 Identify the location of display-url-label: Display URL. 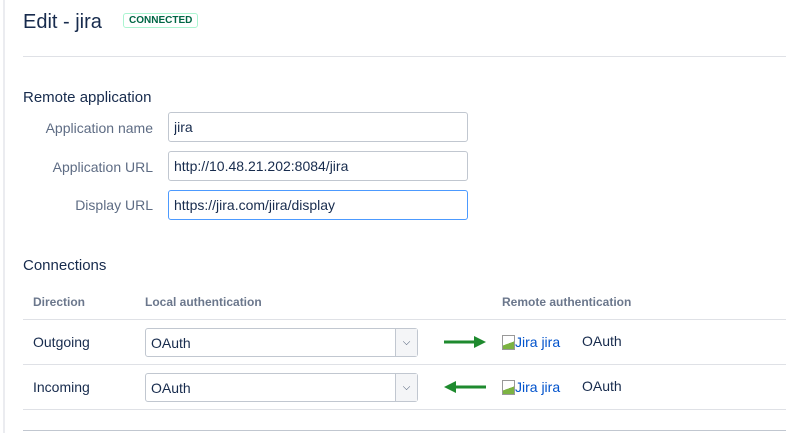
(114, 205).